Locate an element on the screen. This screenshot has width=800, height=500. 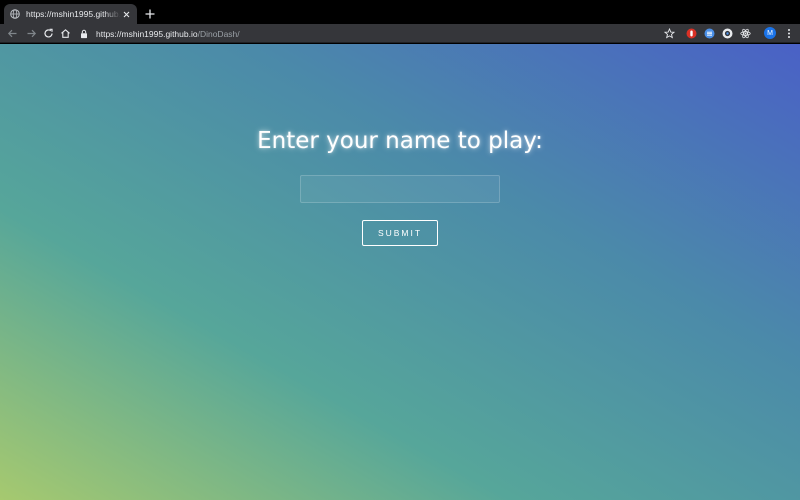
home-icon is located at coordinates (65, 33).